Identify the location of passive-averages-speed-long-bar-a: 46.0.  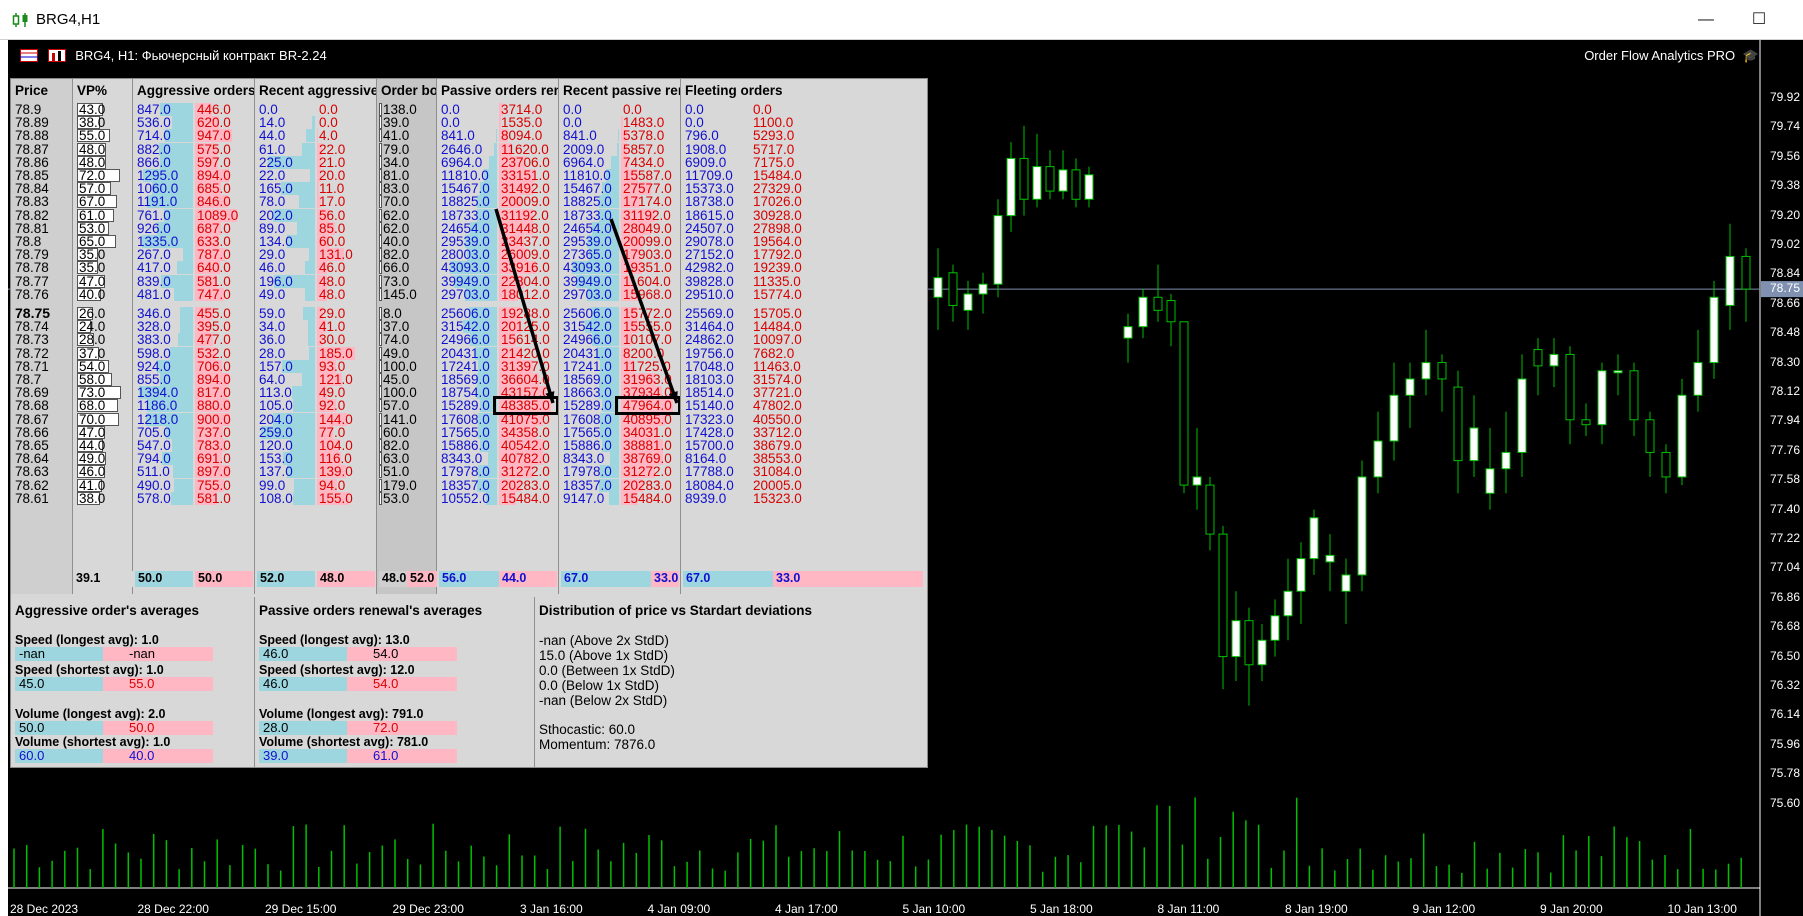
(303, 654).